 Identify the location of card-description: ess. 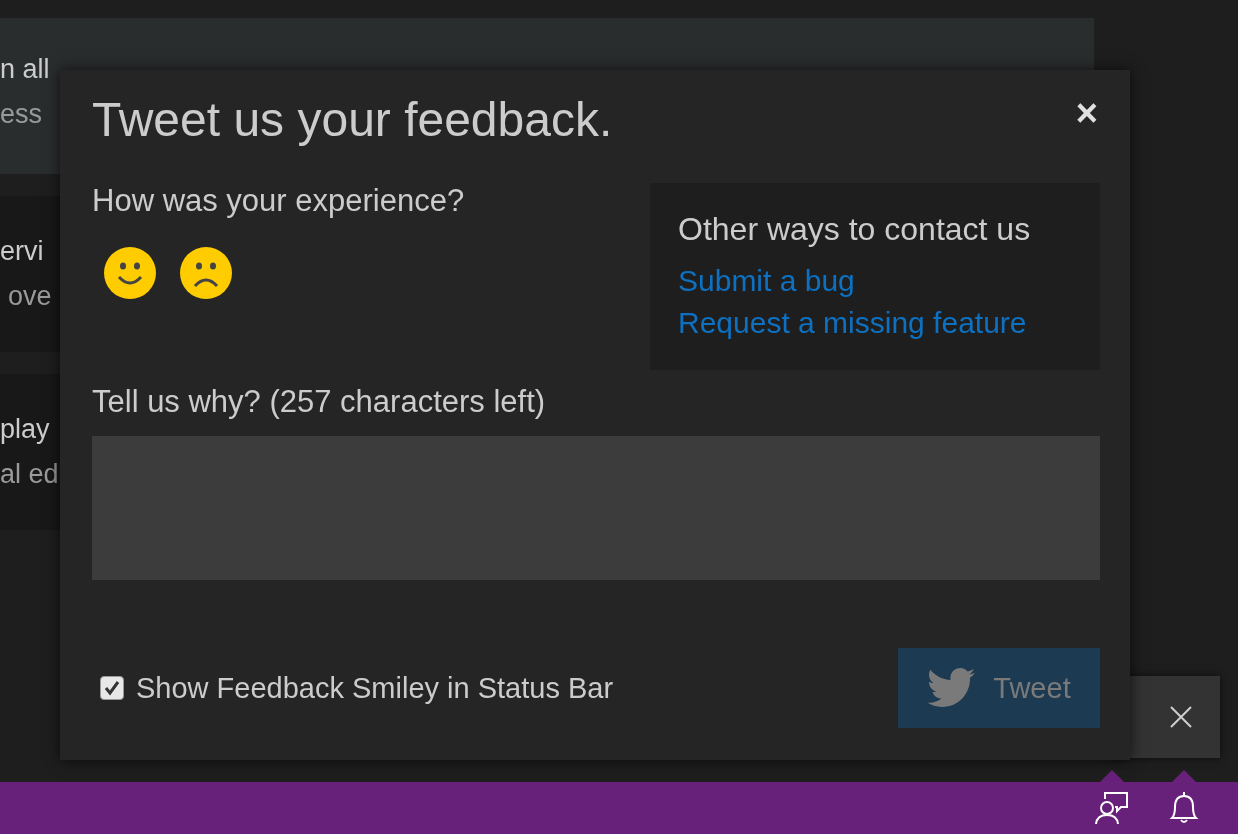
(21, 114).